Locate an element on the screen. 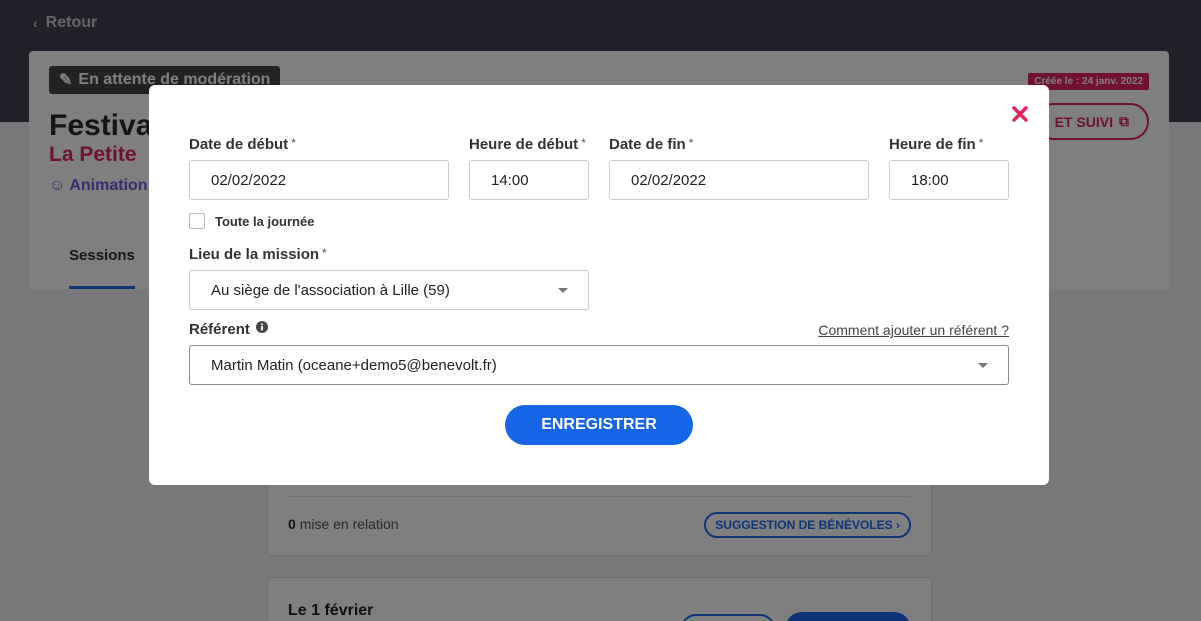  info-icon is located at coordinates (262, 327).